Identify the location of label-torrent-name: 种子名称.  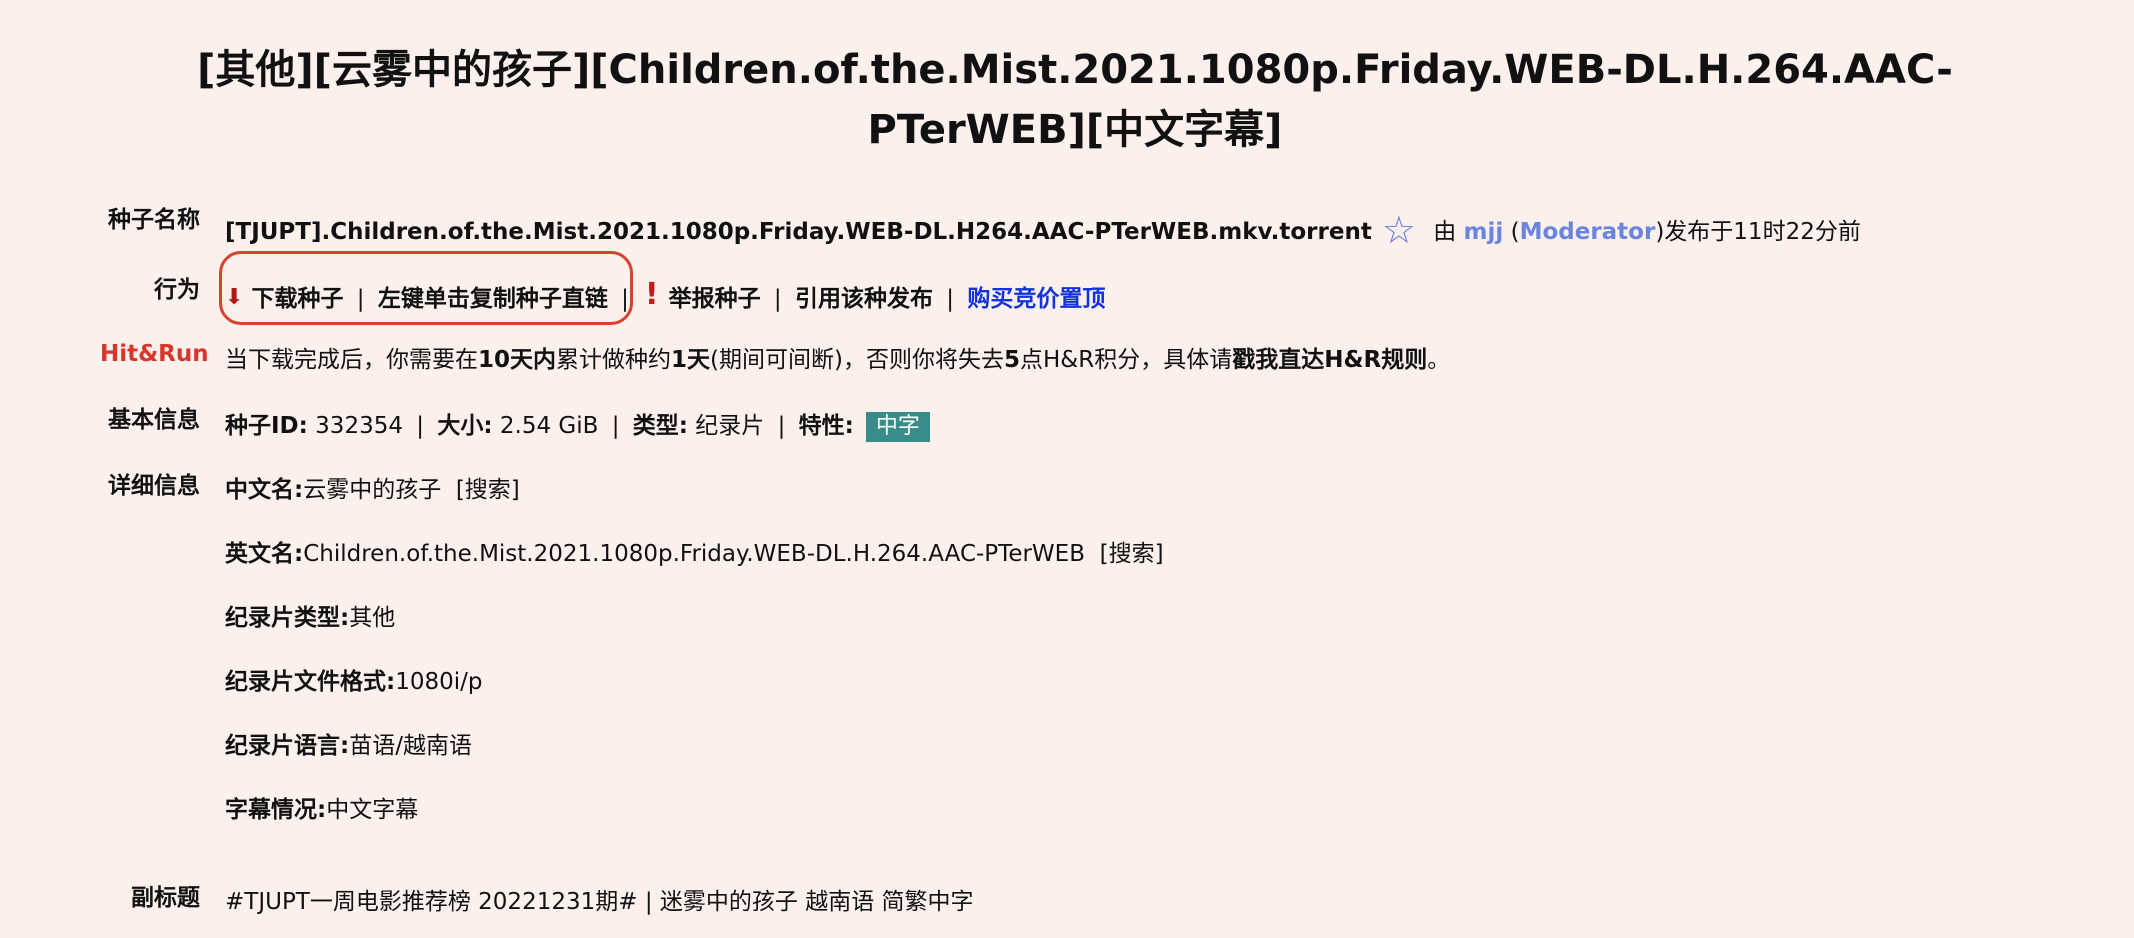
(154, 220).